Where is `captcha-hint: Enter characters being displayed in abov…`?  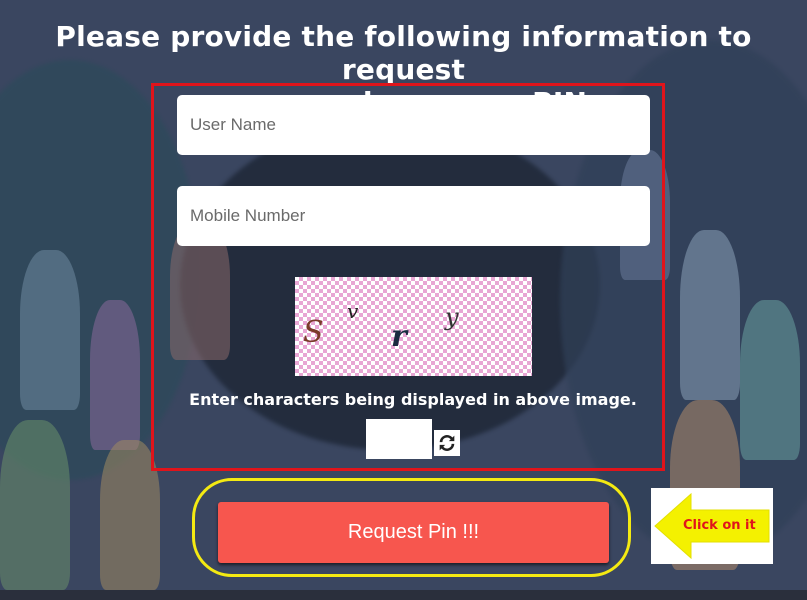 captcha-hint: Enter characters being displayed in abov… is located at coordinates (413, 399).